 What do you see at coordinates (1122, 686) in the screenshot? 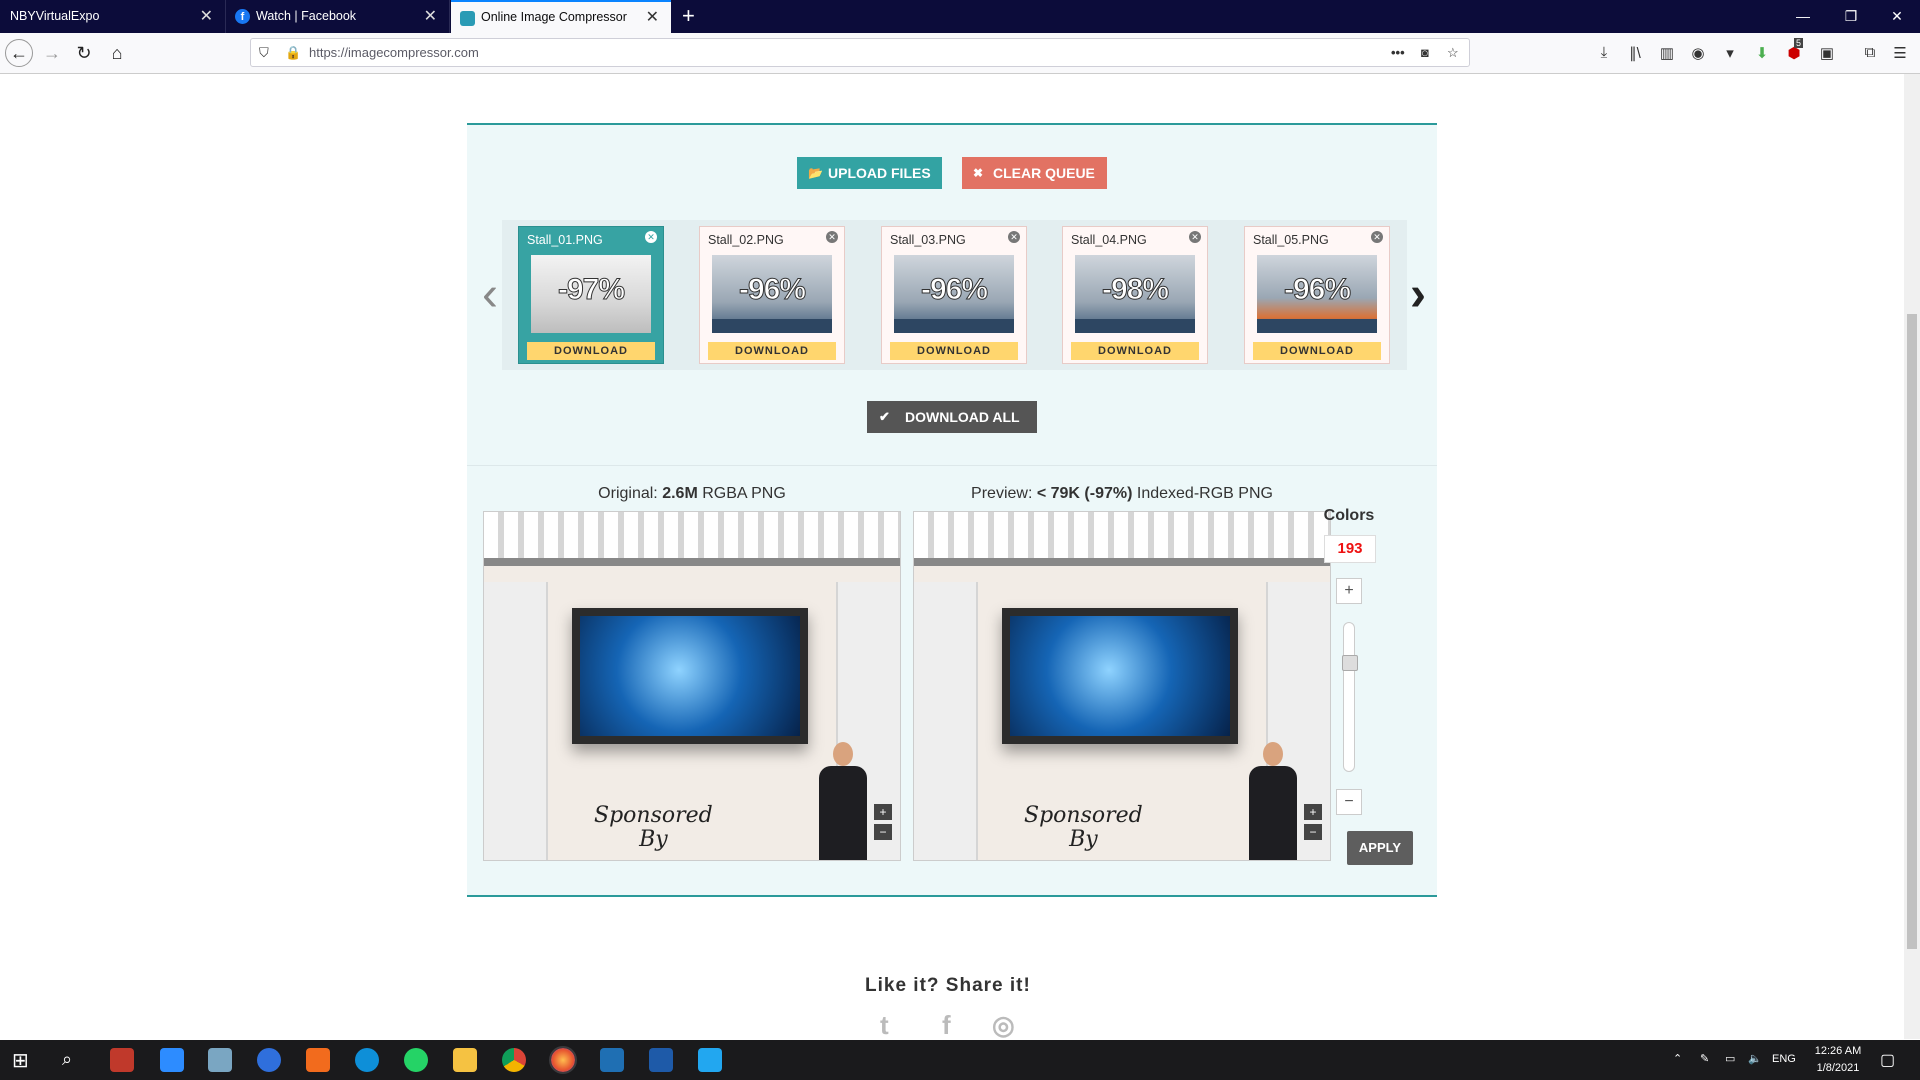
I see `preview-image-view: Sponsored By + −` at bounding box center [1122, 686].